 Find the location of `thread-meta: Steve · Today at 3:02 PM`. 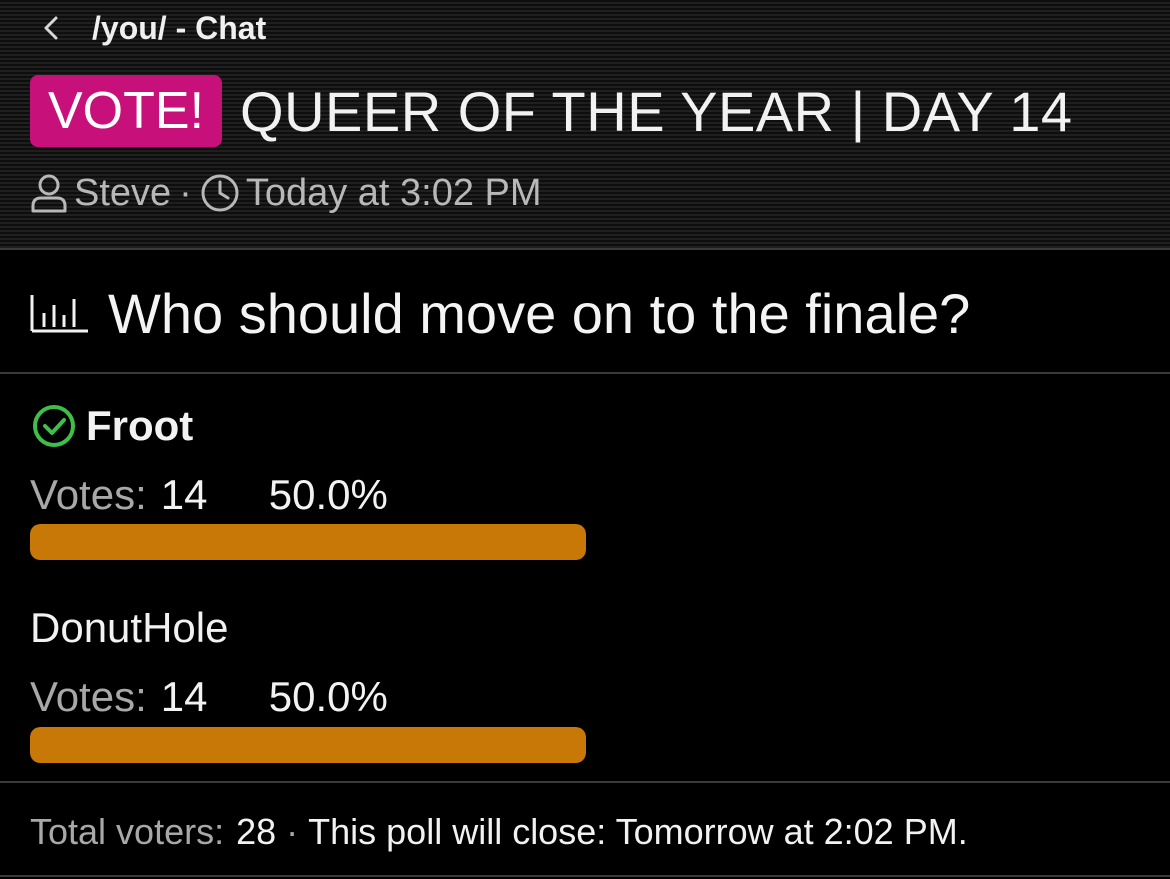

thread-meta: Steve · Today at 3:02 PM is located at coordinates (286, 193).